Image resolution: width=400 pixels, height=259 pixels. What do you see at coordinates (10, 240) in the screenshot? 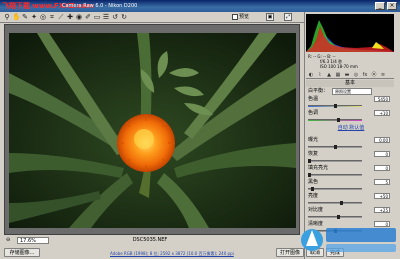
I see `zoom-minus-icon: ⊖` at bounding box center [10, 240].